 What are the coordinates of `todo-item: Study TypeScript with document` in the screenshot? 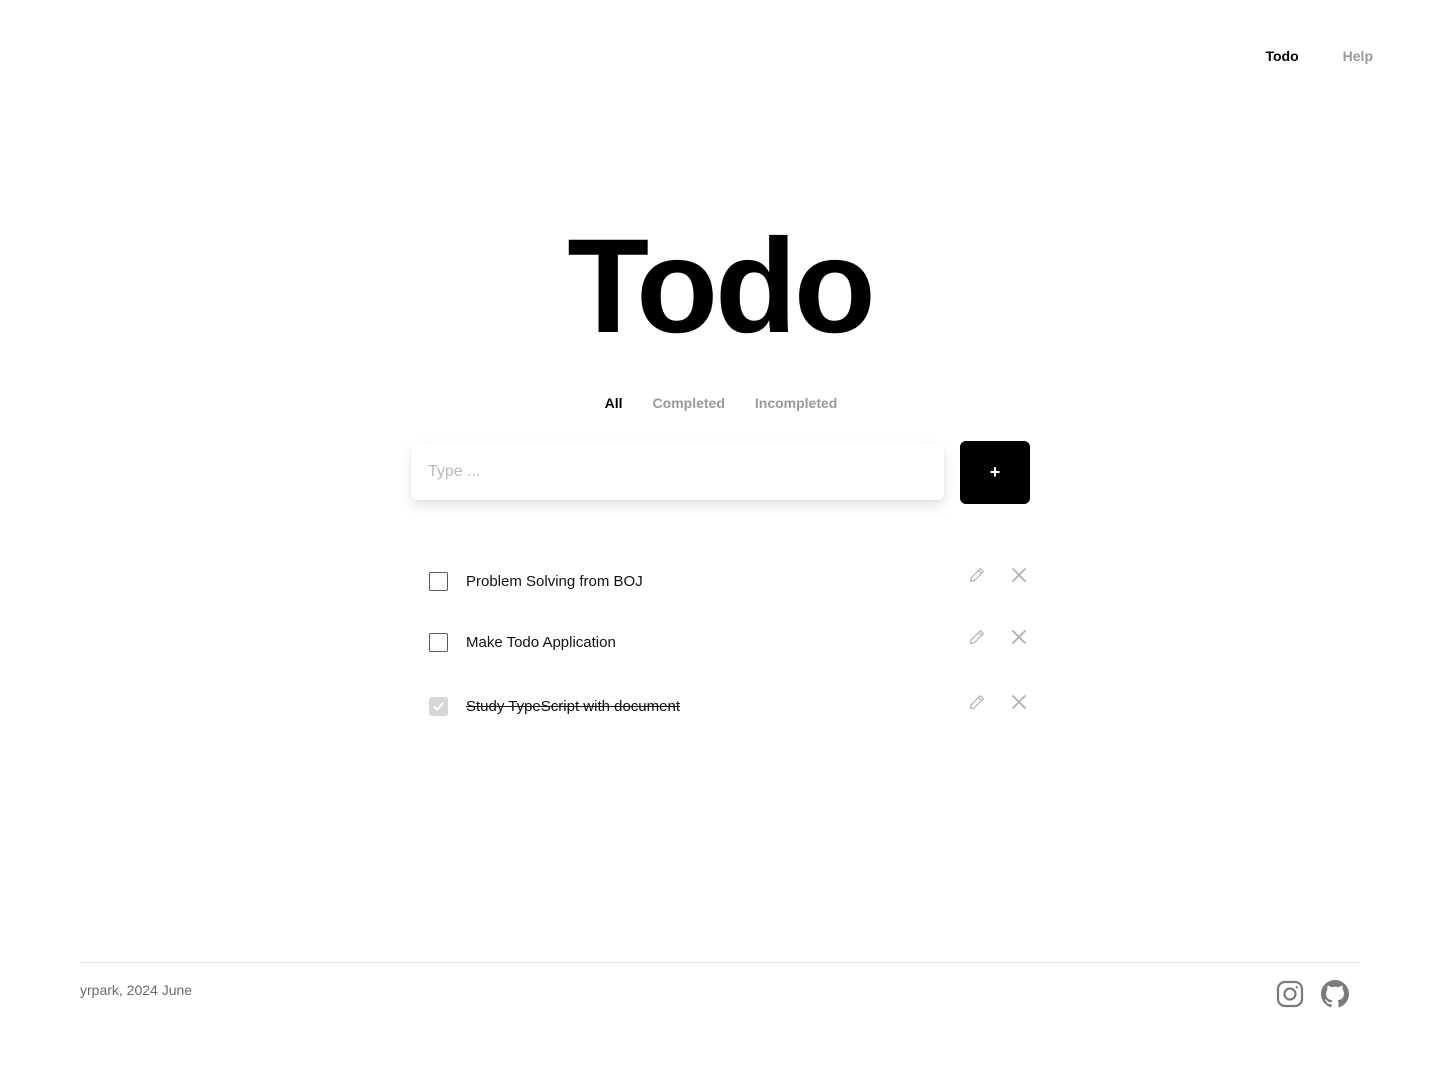 It's located at (729, 706).